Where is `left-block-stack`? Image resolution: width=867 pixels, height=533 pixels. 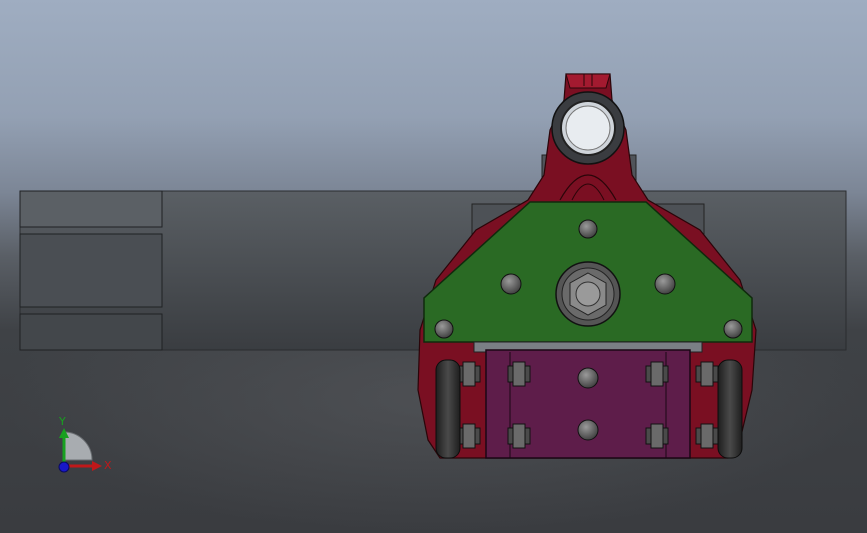
left-block-stack is located at coordinates (91, 270).